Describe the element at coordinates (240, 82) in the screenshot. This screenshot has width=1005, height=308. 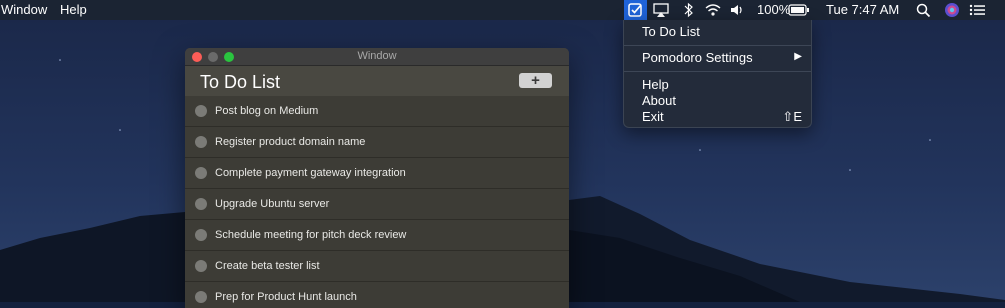
I see `page-title: To Do List` at that location.